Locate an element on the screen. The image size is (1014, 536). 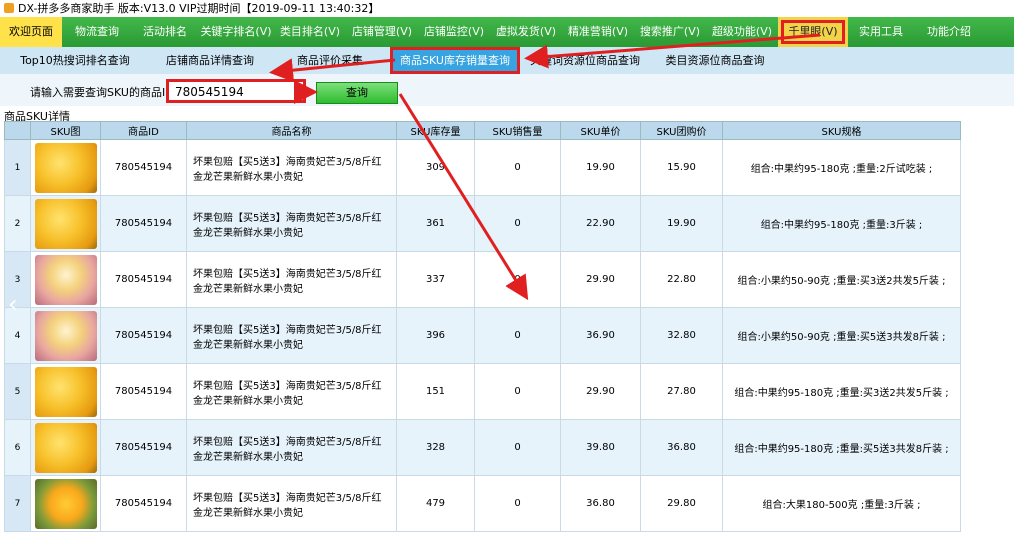
column-header: 商品ID is located at coordinates (143, 130).